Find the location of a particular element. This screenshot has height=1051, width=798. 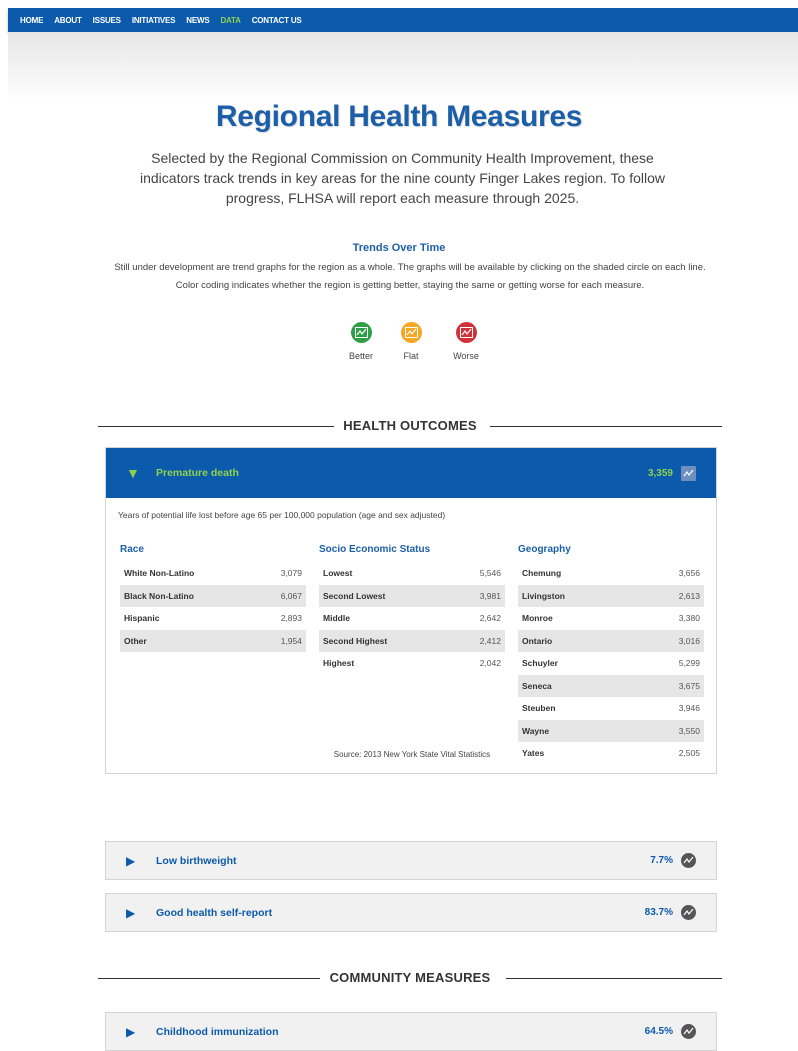

table-row: White Non-Latino 3,079 is located at coordinates (213, 573).